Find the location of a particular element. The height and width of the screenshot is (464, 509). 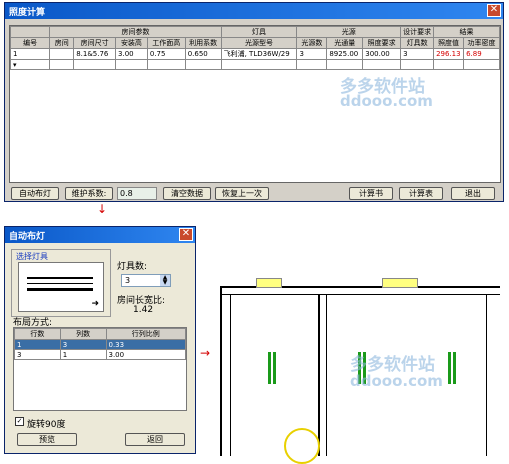

column-header: 房间 is located at coordinates (62, 43).